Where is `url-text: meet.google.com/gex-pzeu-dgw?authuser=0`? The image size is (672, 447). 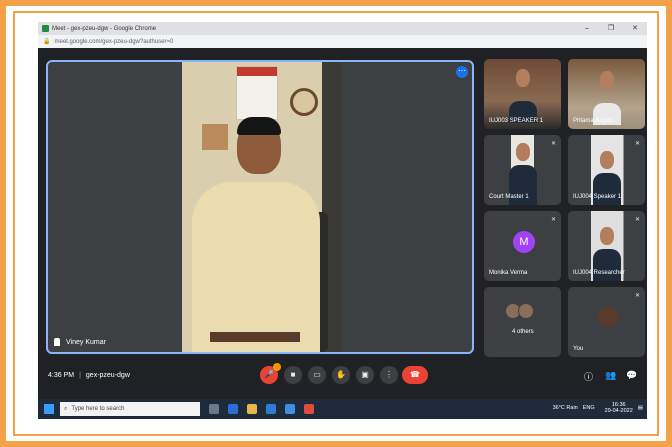 url-text: meet.google.com/gex-pzeu-dgw?authuser=0 is located at coordinates (113, 42).